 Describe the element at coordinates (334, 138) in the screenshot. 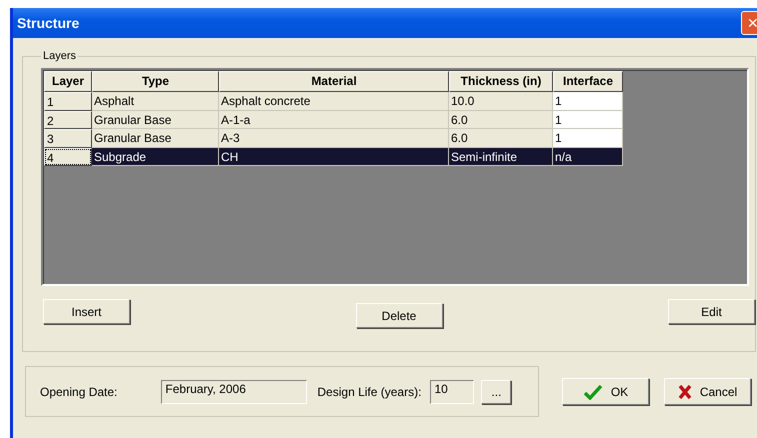

I see `table-cell: A-3` at that location.